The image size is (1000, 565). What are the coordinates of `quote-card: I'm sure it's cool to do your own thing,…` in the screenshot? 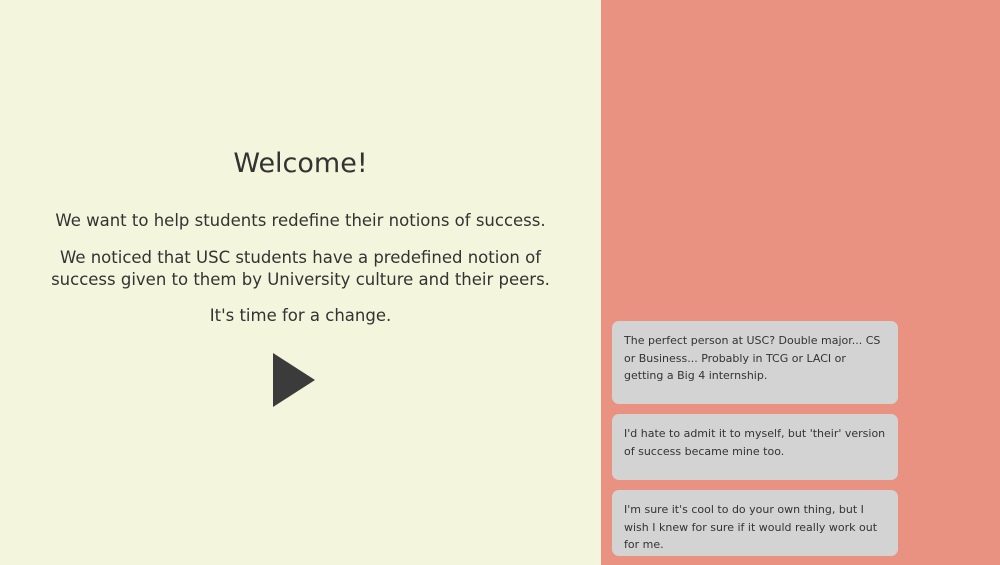 It's located at (755, 523).